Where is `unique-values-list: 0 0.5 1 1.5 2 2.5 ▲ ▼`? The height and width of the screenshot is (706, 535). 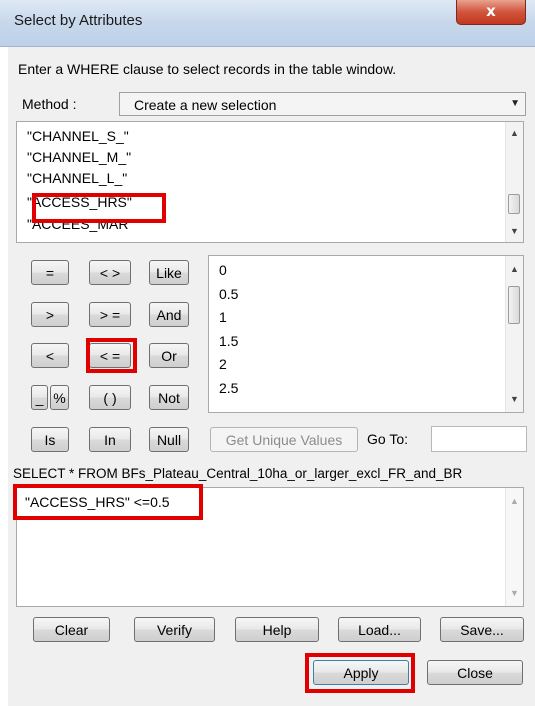
unique-values-list: 0 0.5 1 1.5 2 2.5 ▲ ▼ is located at coordinates (366, 334).